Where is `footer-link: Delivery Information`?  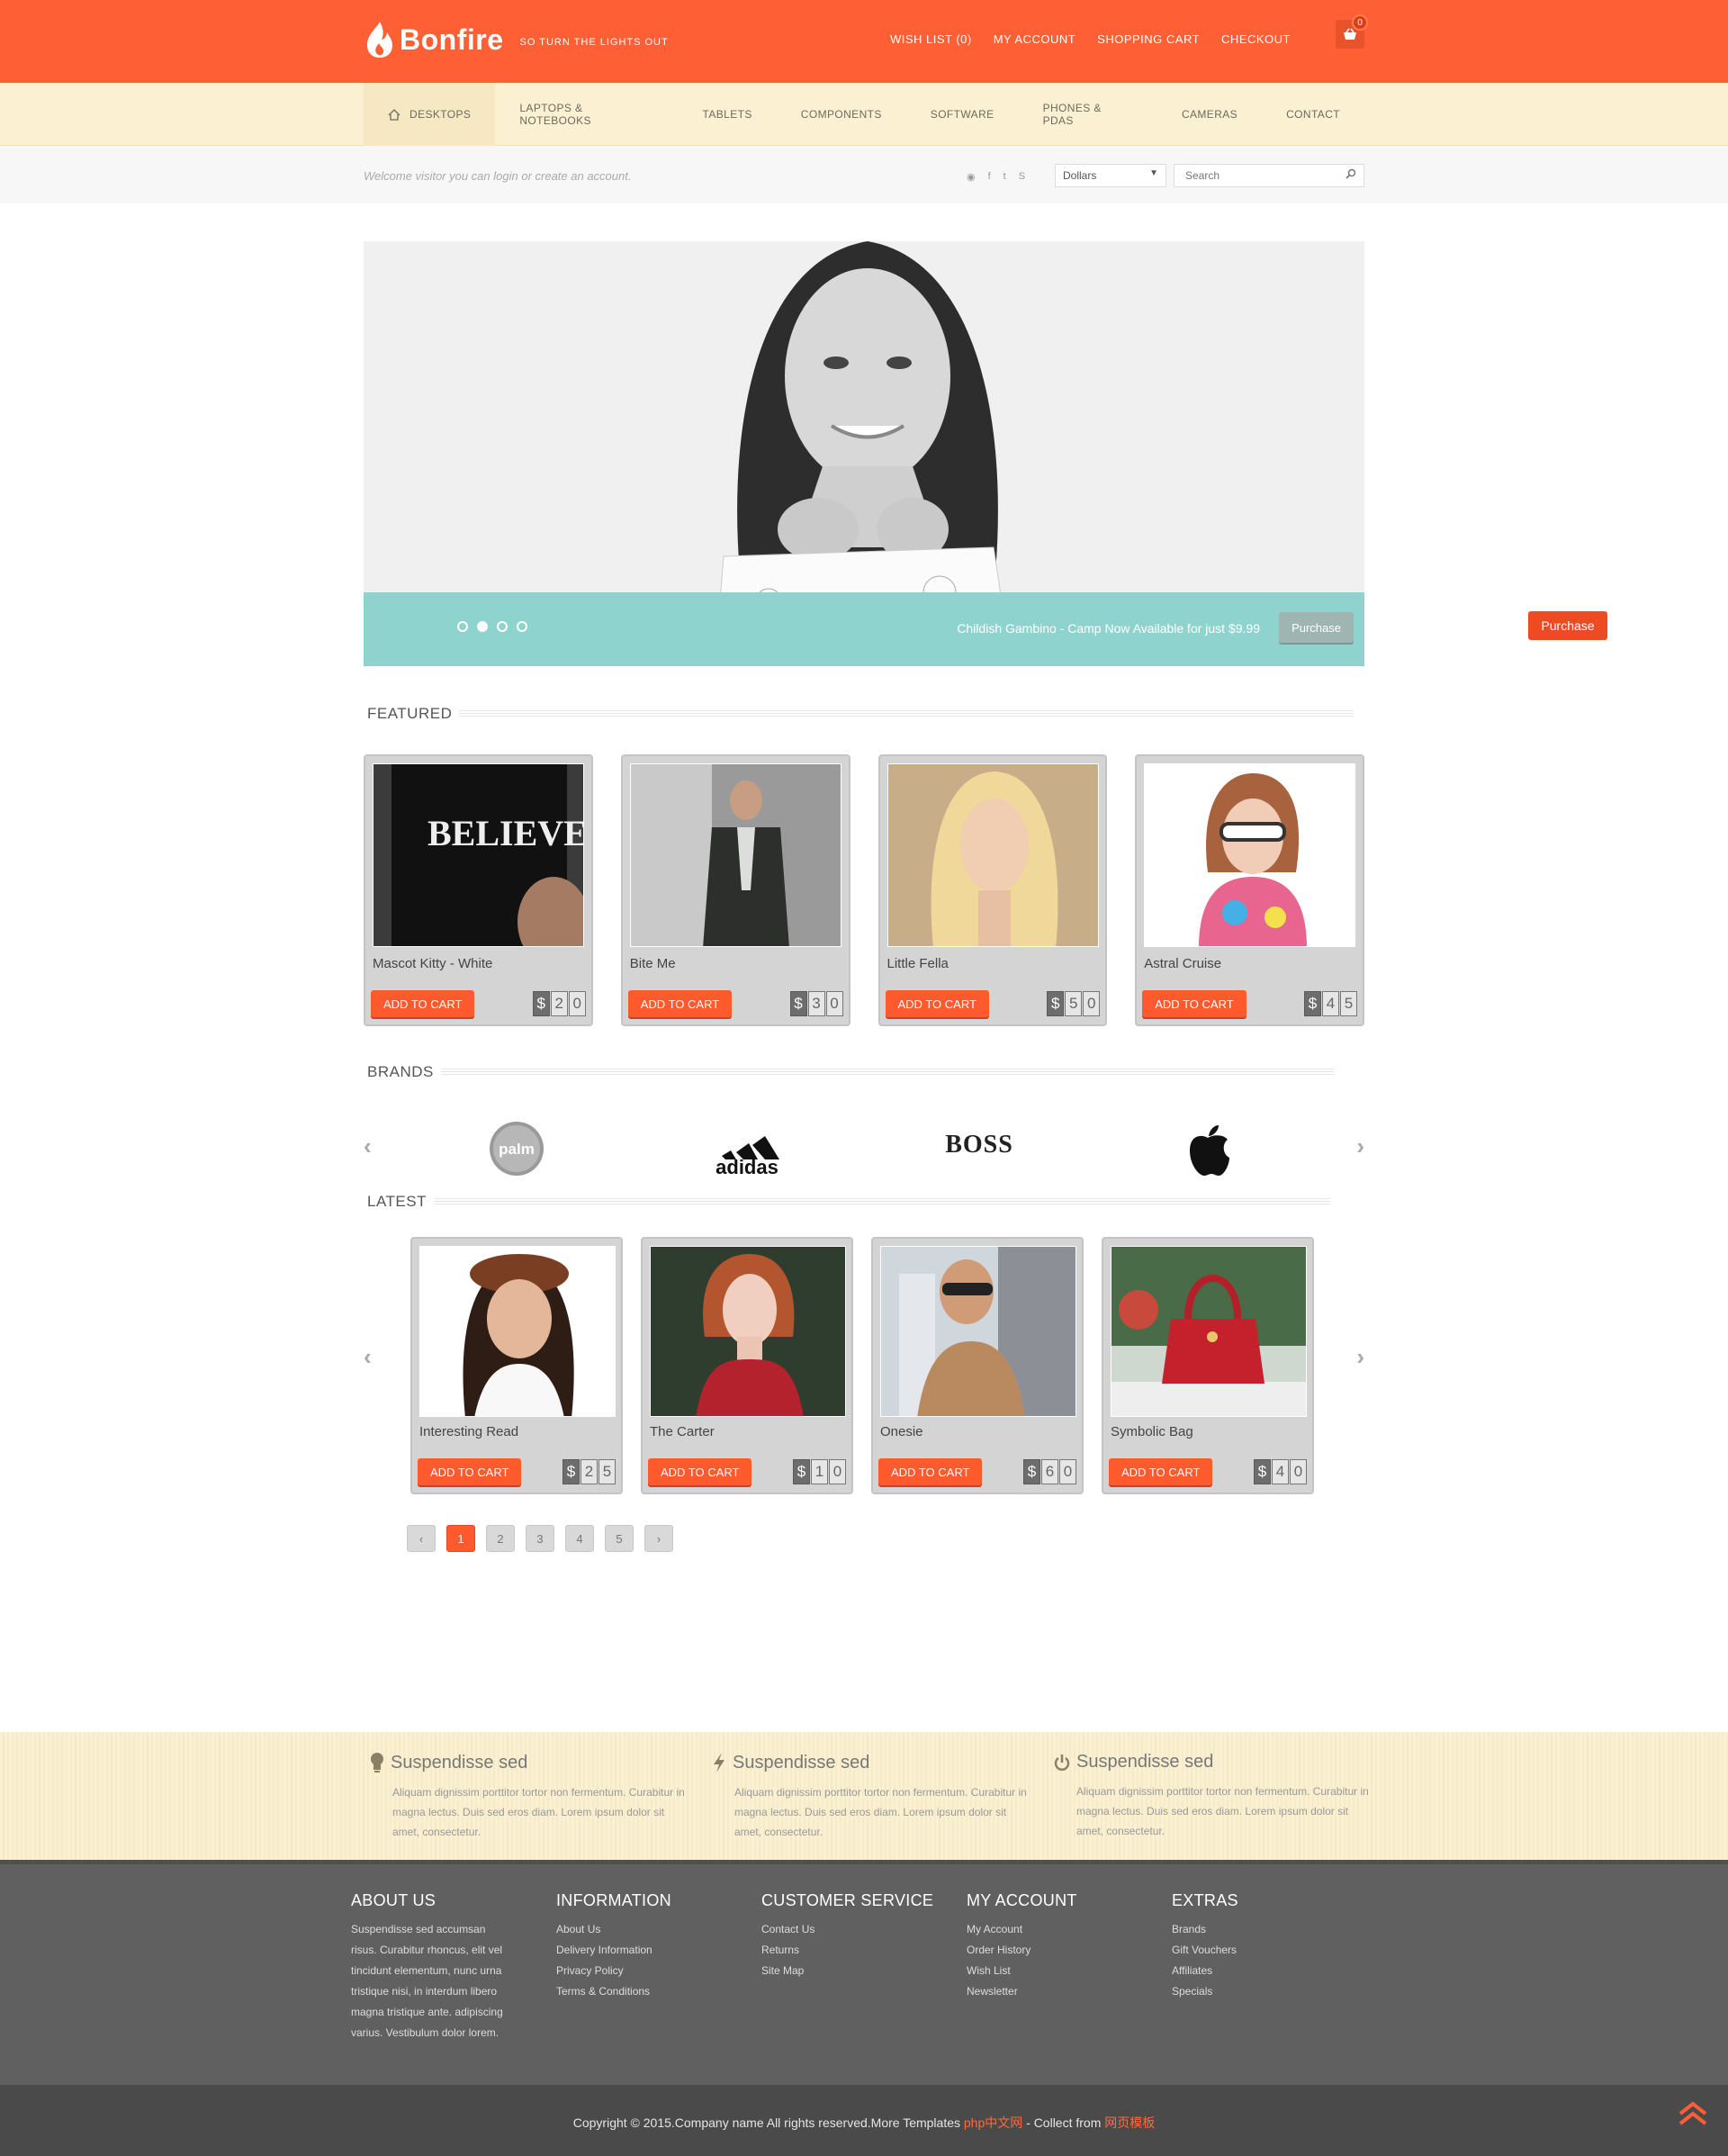 footer-link: Delivery Information is located at coordinates (614, 1950).